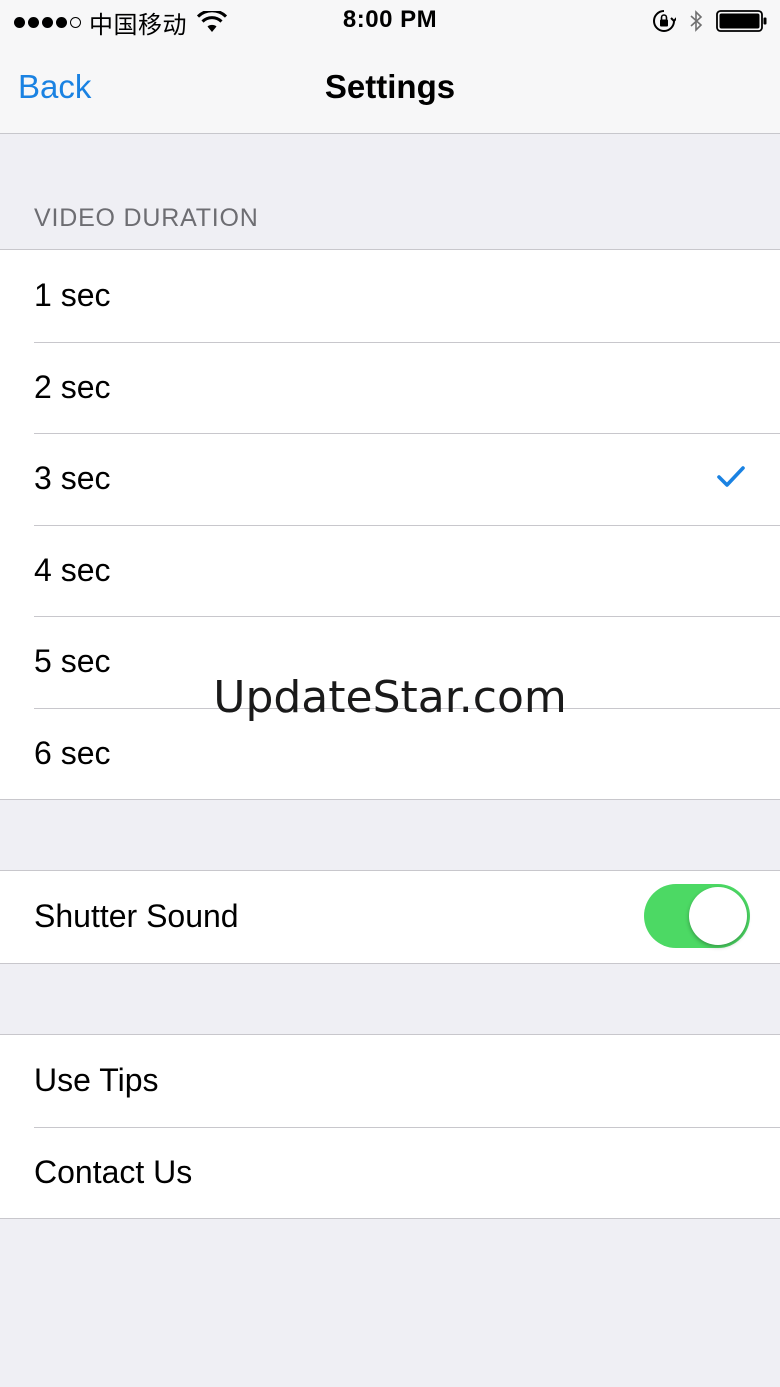 This screenshot has height=1387, width=780. What do you see at coordinates (72, 386) in the screenshot?
I see `duration-option-label: 2 sec` at bounding box center [72, 386].